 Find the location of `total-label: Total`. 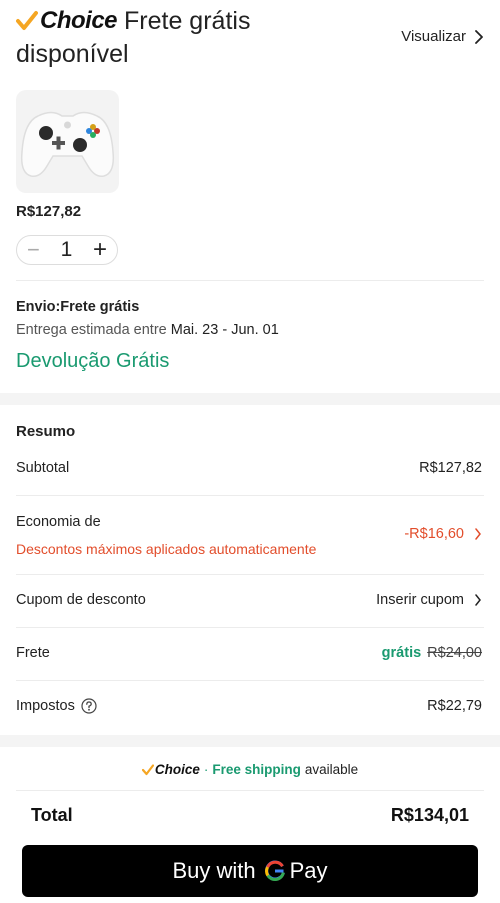

total-label: Total is located at coordinates (52, 815).